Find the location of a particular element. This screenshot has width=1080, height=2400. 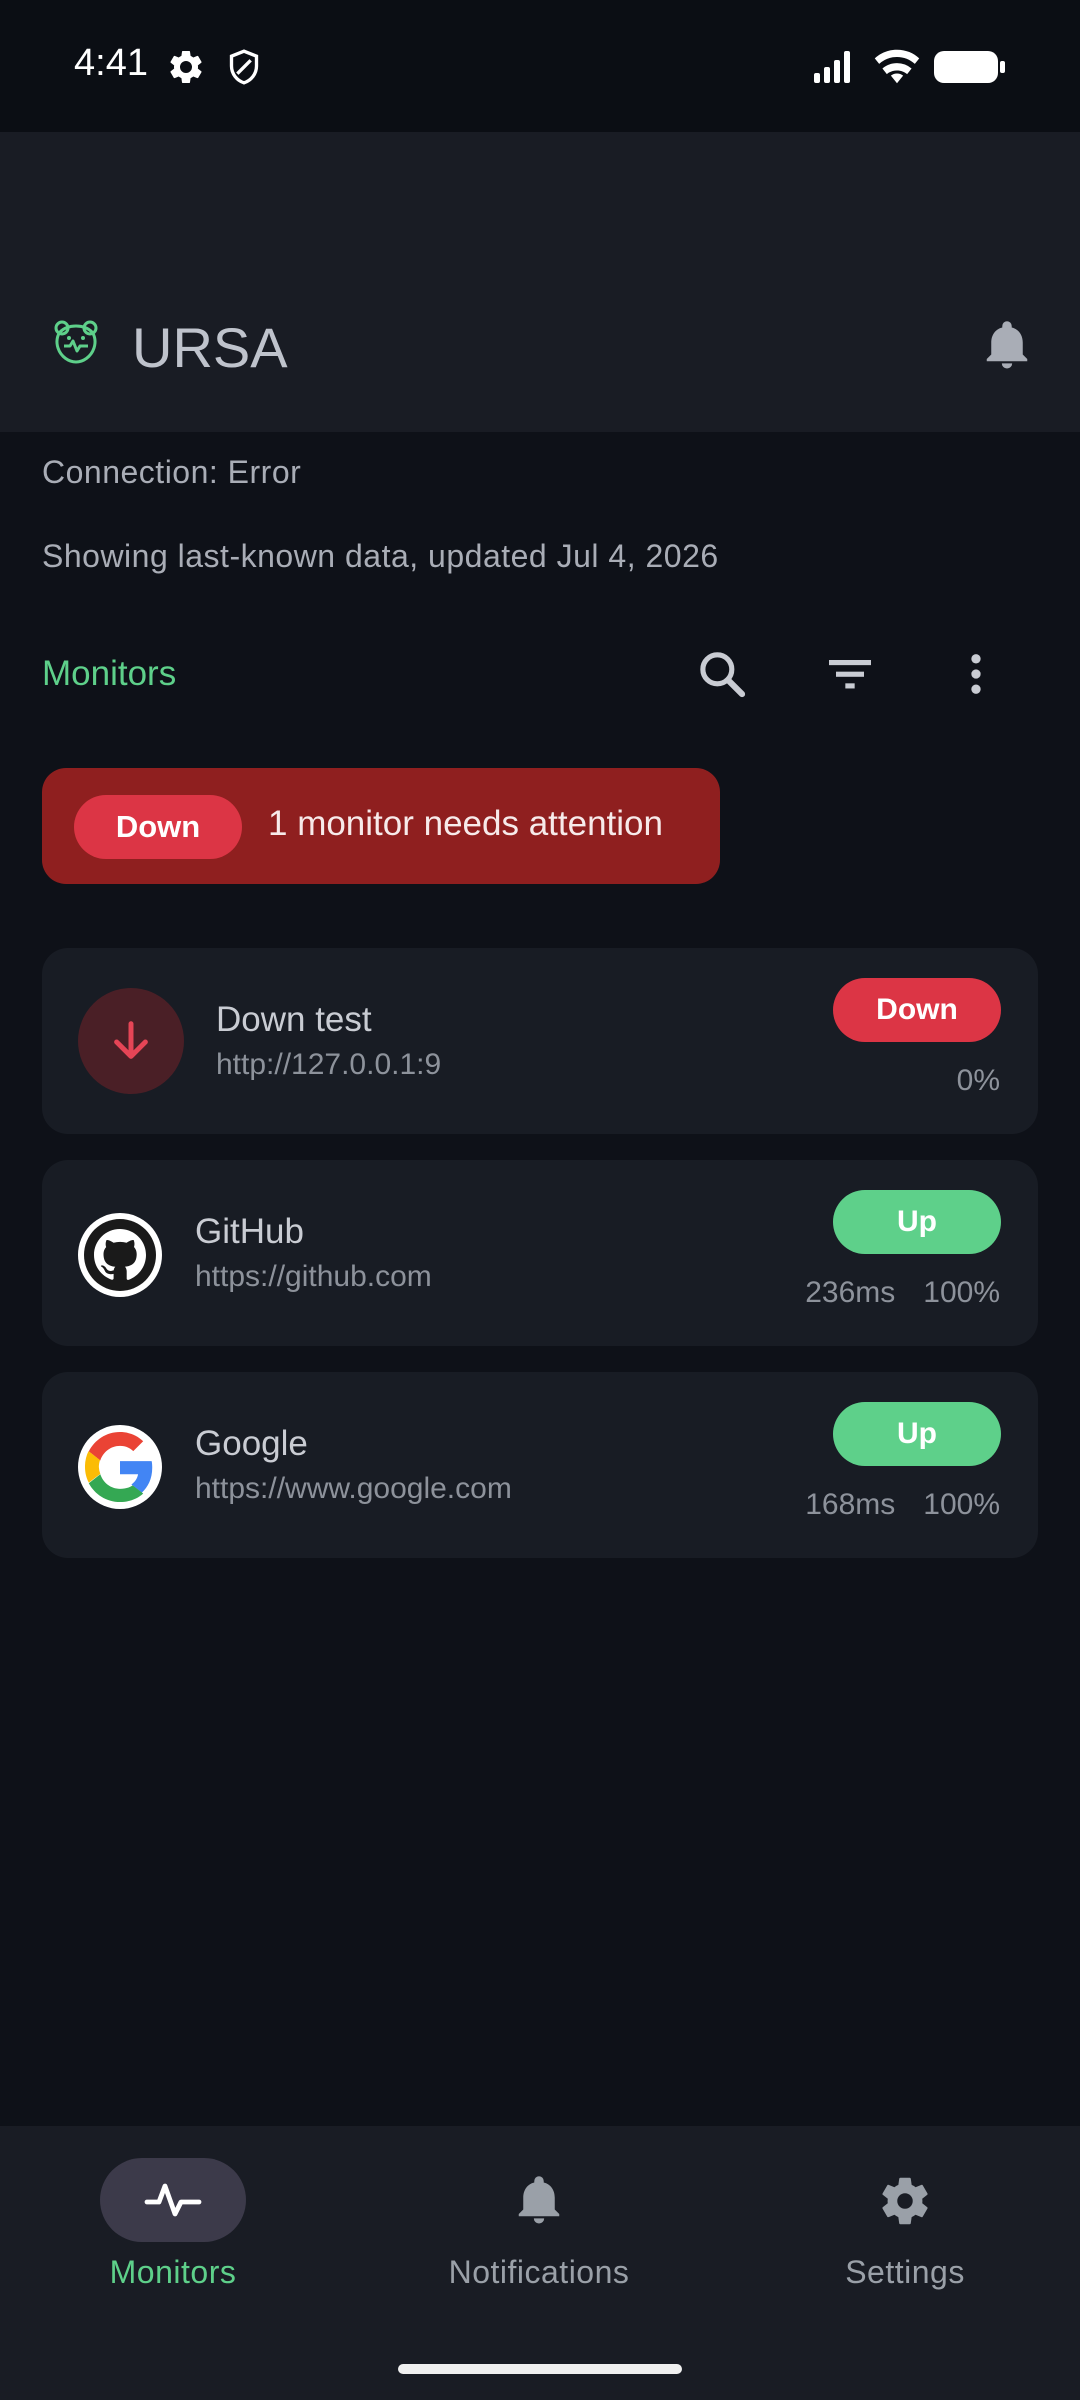

nav-item-notifications: Notifications is located at coordinates (546, 2236).